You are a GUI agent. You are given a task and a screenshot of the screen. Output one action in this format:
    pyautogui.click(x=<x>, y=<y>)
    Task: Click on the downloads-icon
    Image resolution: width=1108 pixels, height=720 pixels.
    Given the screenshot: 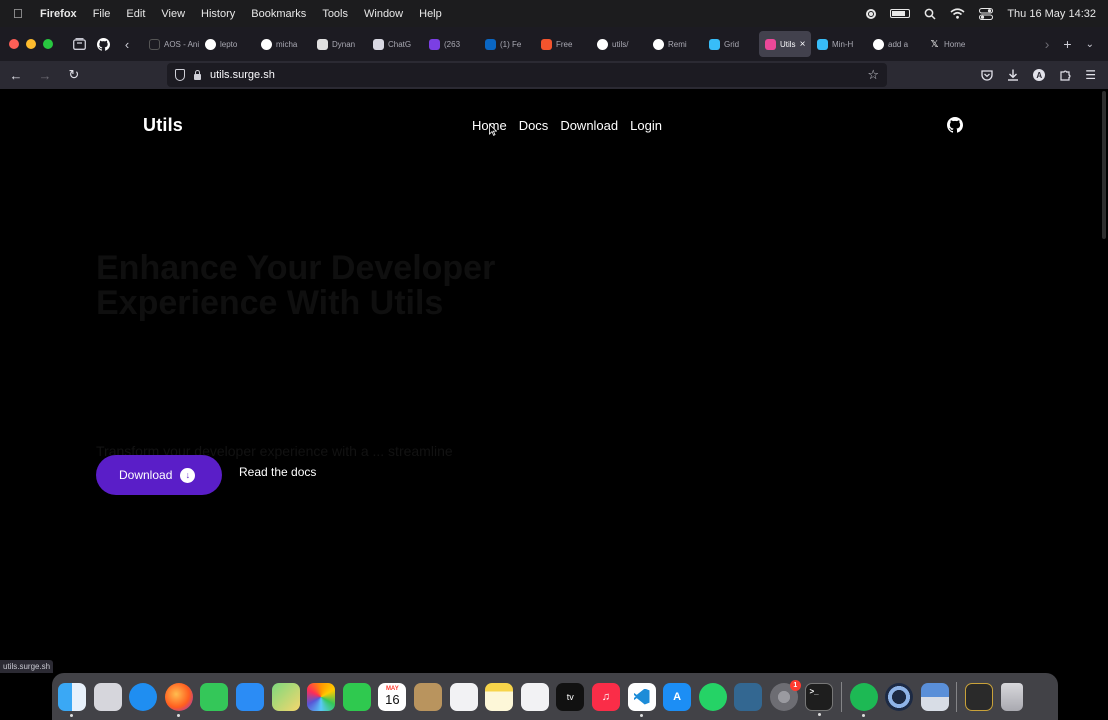 What is the action you would take?
    pyautogui.click(x=1013, y=75)
    